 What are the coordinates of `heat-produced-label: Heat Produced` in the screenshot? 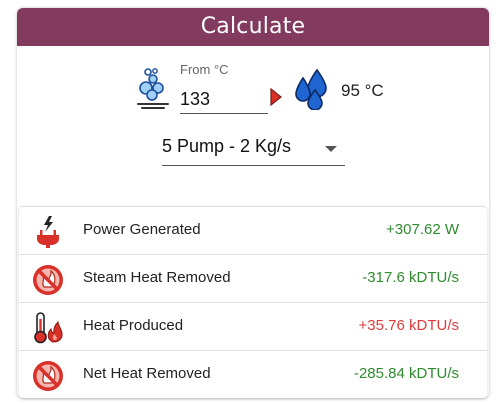 It's located at (133, 325).